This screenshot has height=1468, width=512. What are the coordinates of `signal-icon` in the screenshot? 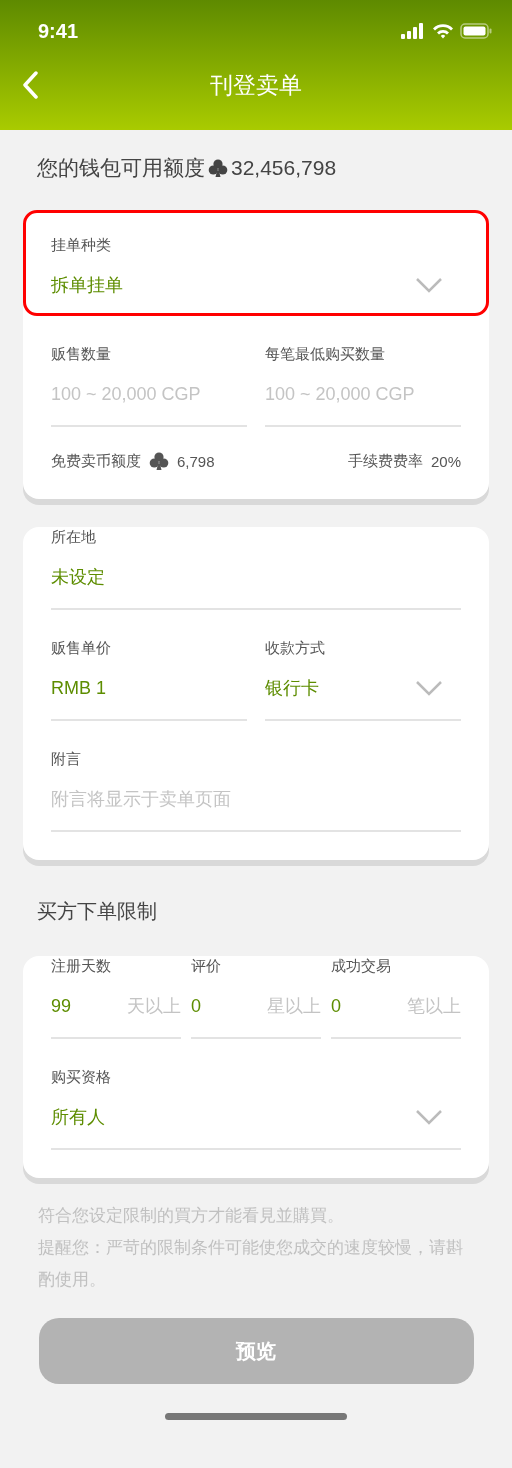 It's located at (413, 31).